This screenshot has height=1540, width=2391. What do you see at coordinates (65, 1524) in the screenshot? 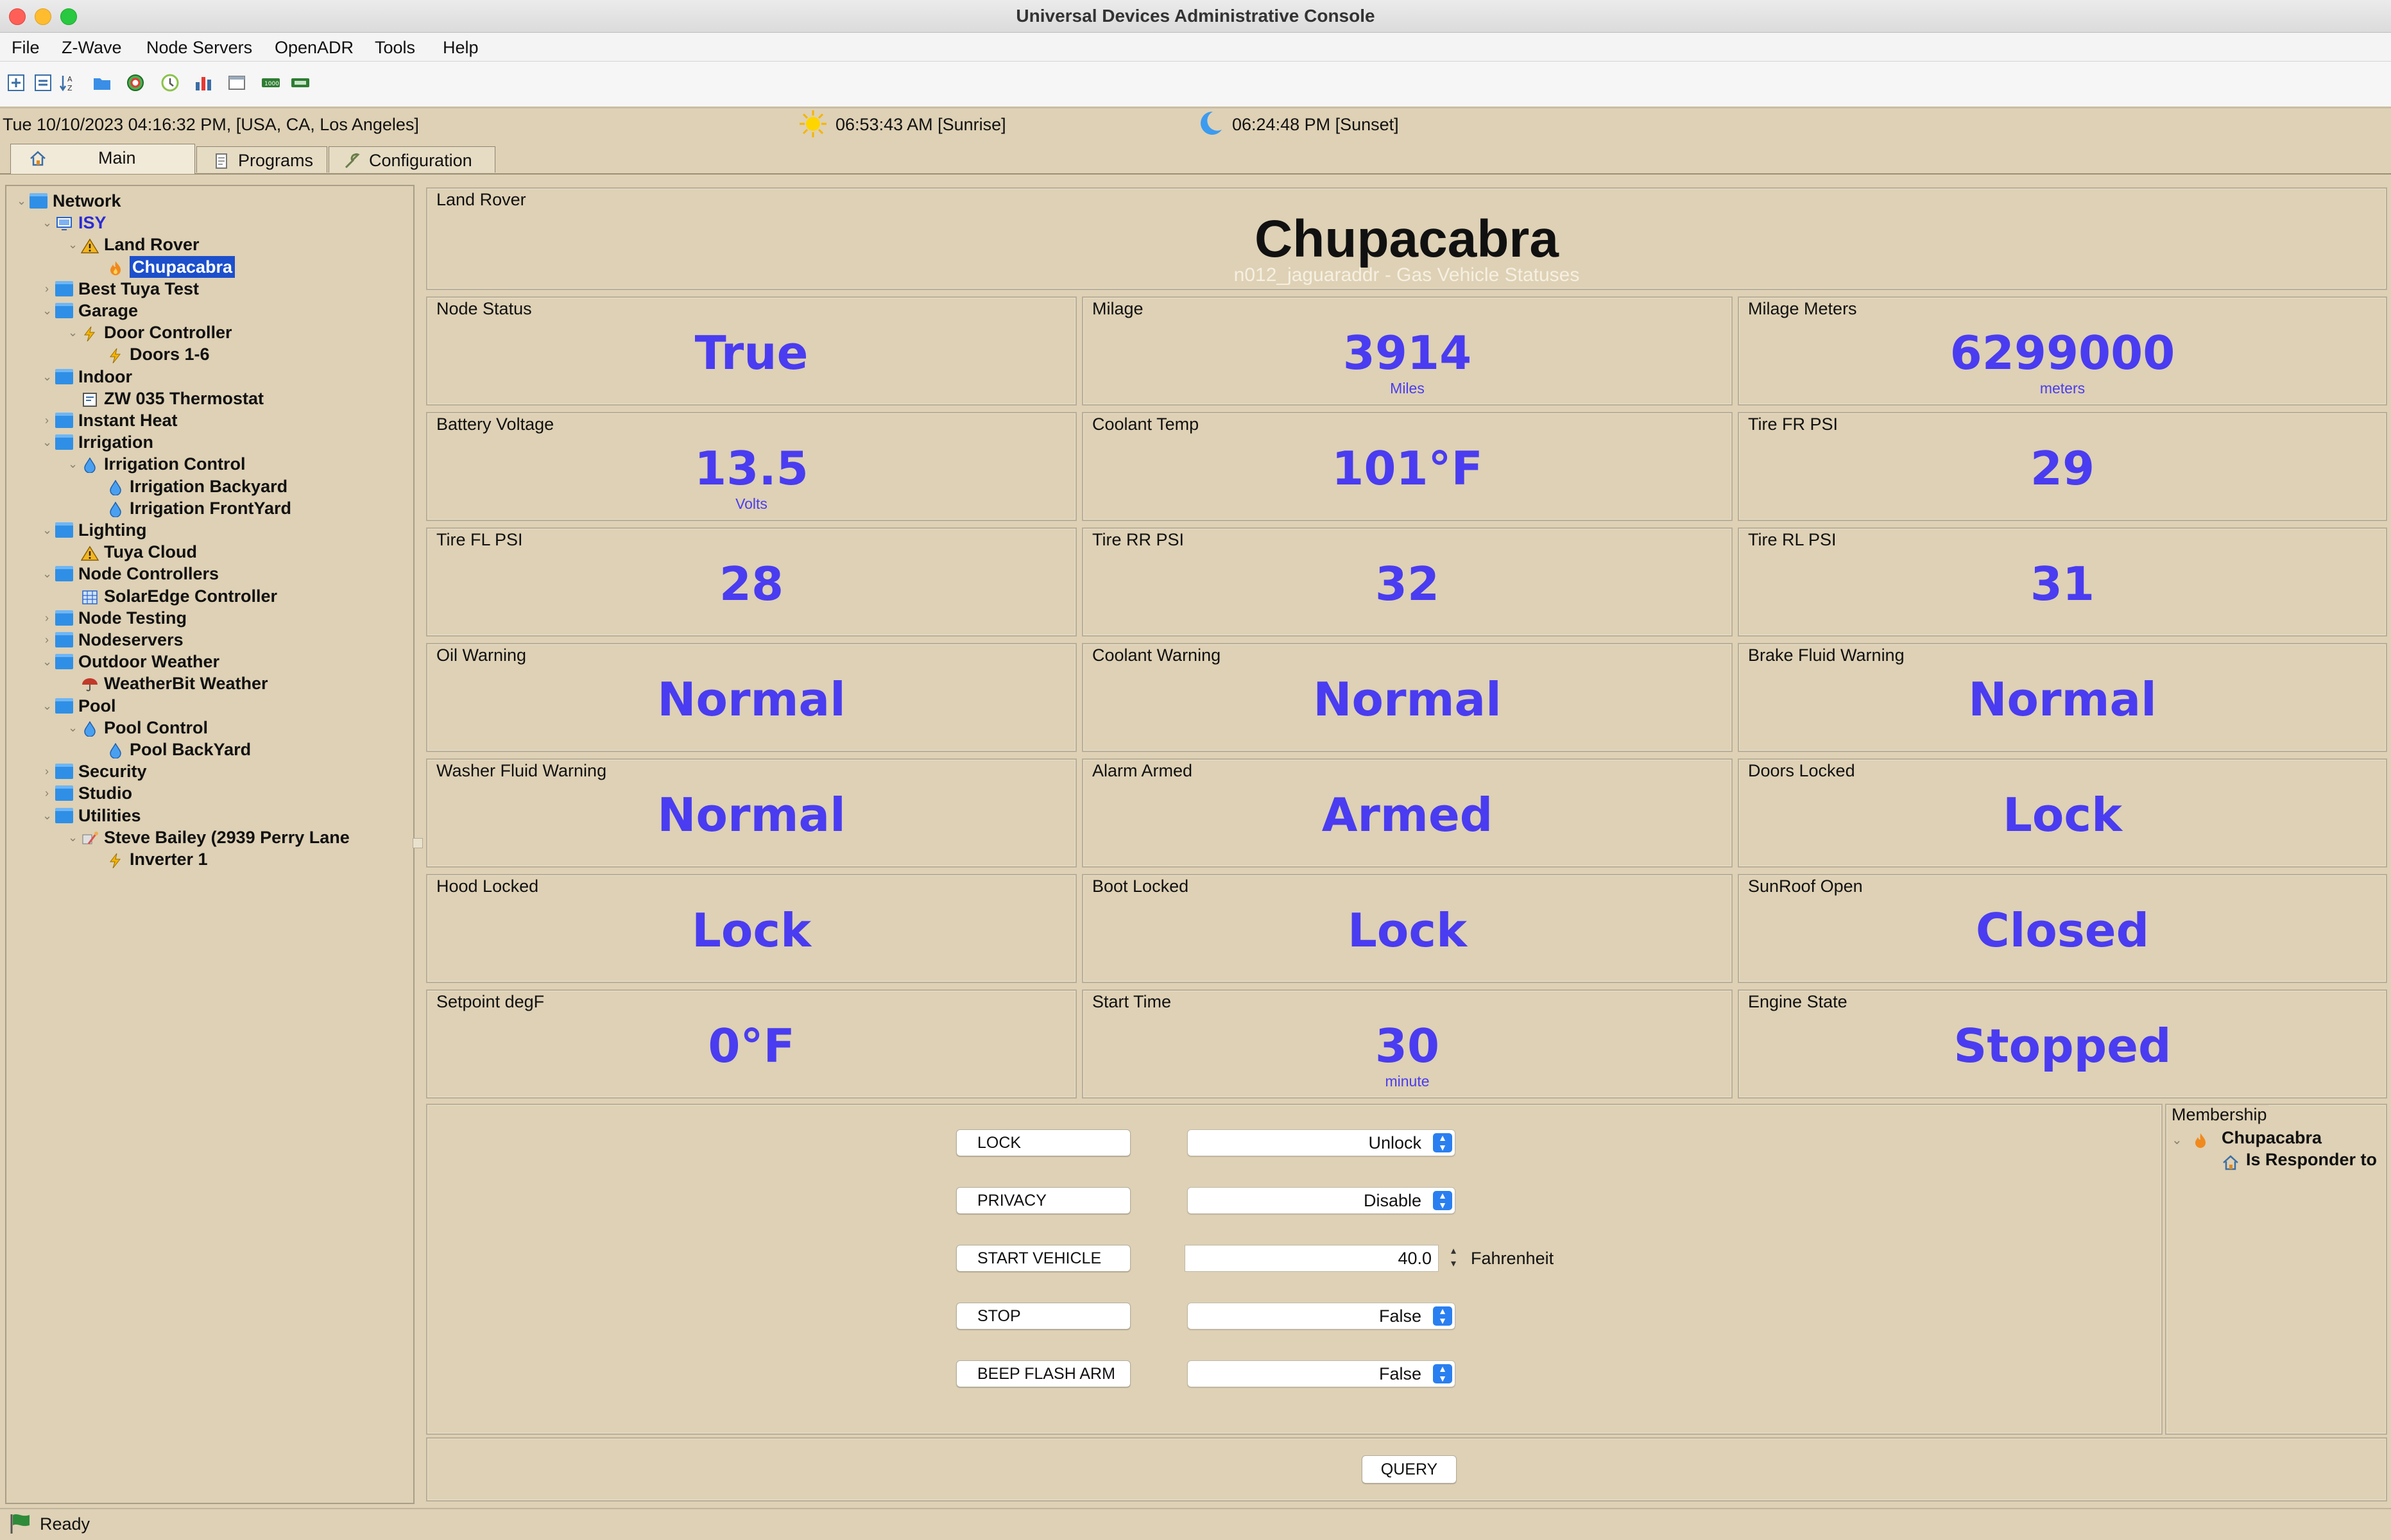
I see `status-text: Ready` at bounding box center [65, 1524].